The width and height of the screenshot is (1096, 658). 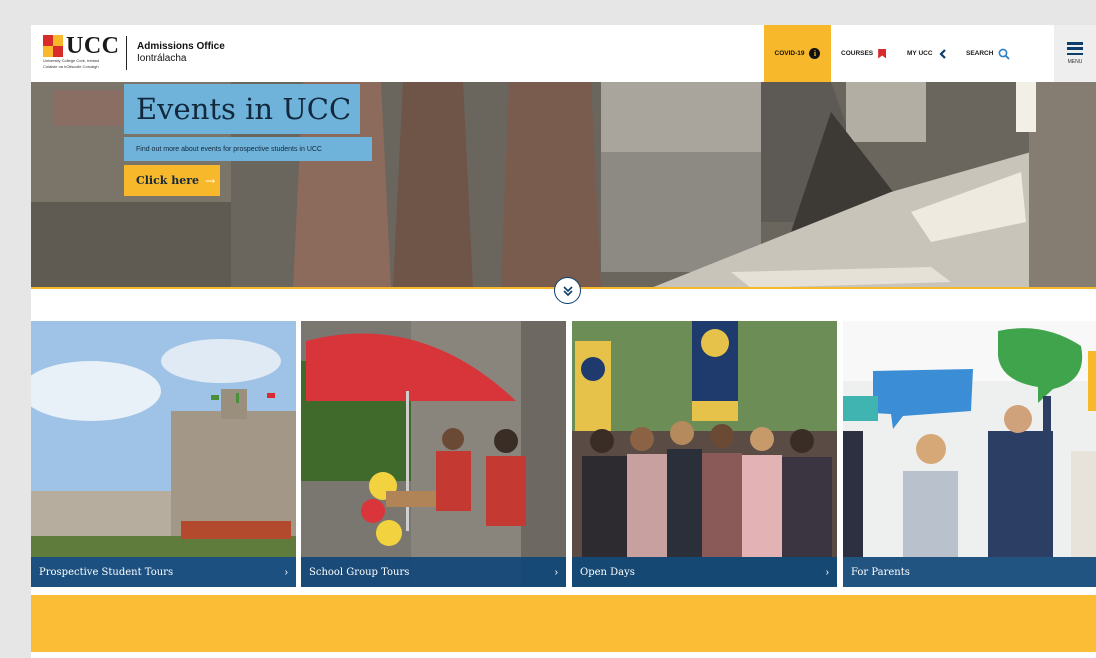 I want to click on card-title: For Parents, so click(x=880, y=572).